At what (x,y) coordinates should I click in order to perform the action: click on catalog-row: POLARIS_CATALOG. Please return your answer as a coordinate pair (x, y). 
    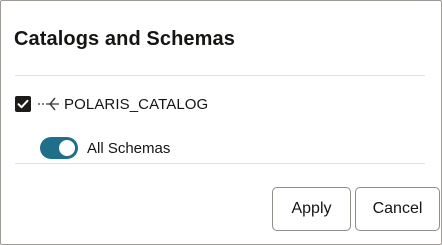
    Looking at the image, I should click on (111, 104).